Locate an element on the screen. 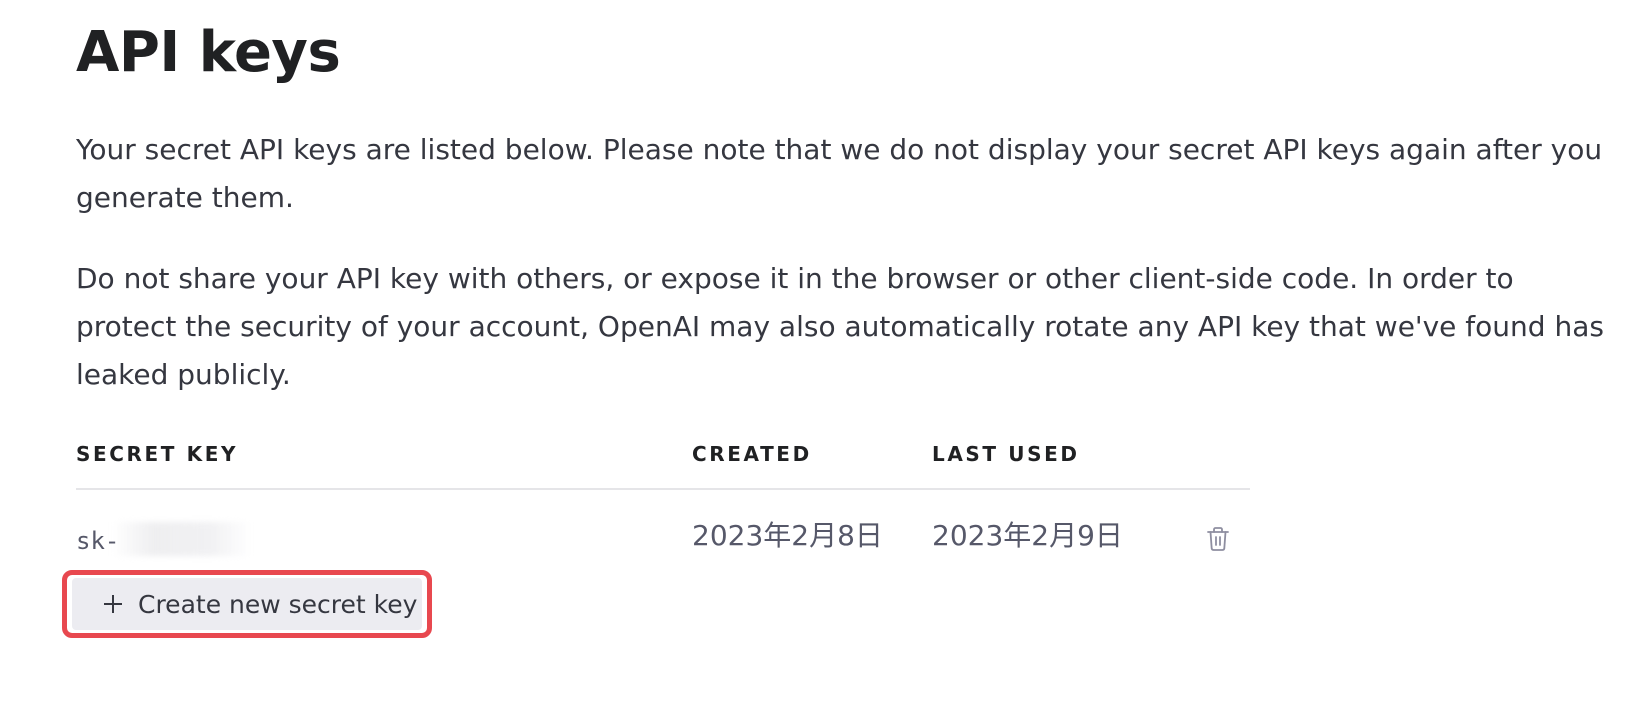  redacted-key-blur is located at coordinates (182, 539).